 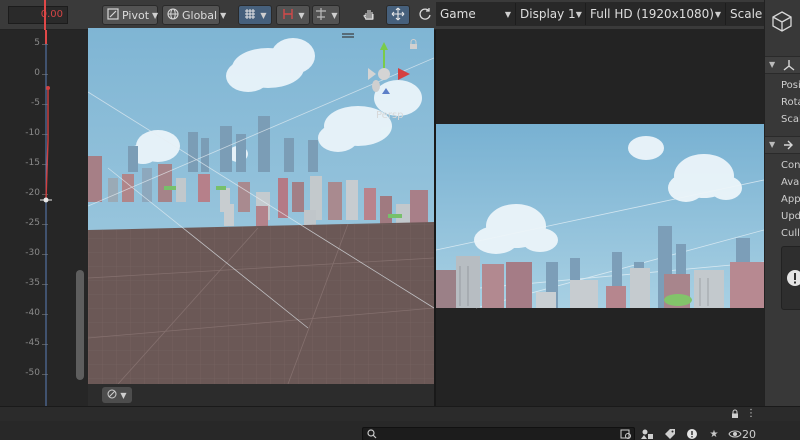 I want to click on more-options-icon: ⋮, so click(x=751, y=413).